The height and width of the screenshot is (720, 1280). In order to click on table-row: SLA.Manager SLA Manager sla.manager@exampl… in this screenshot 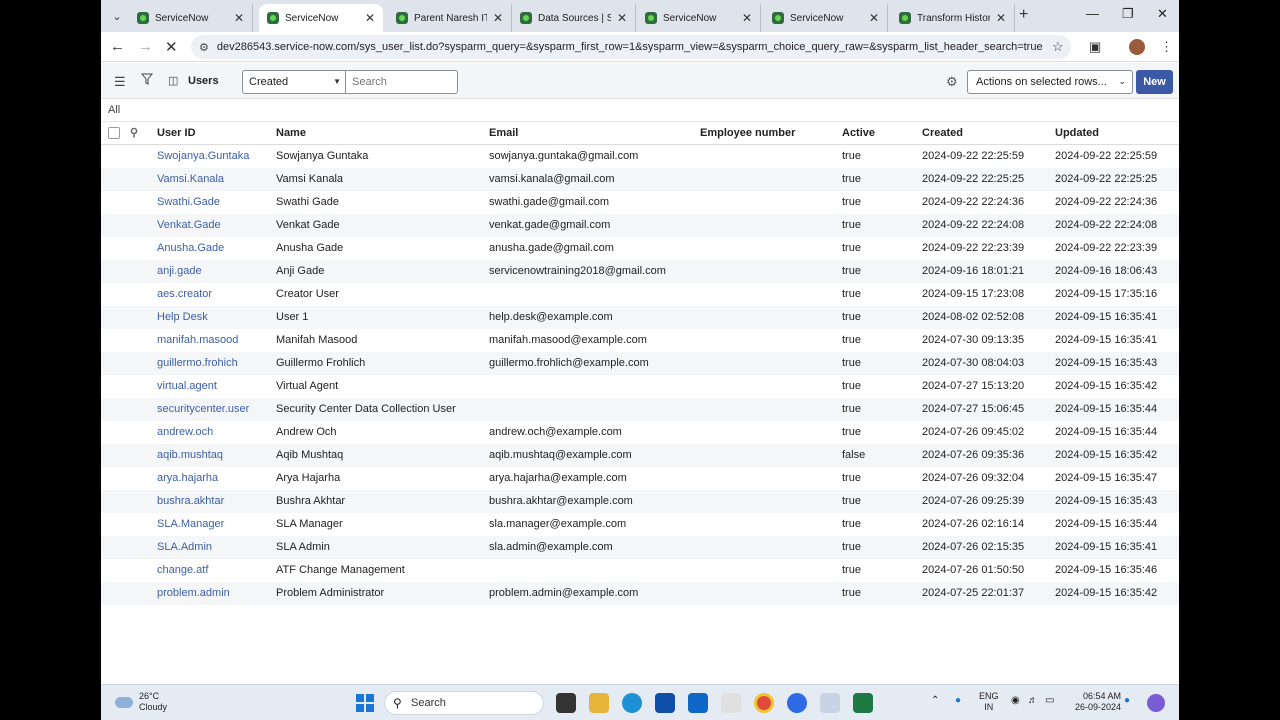, I will do `click(640, 524)`.